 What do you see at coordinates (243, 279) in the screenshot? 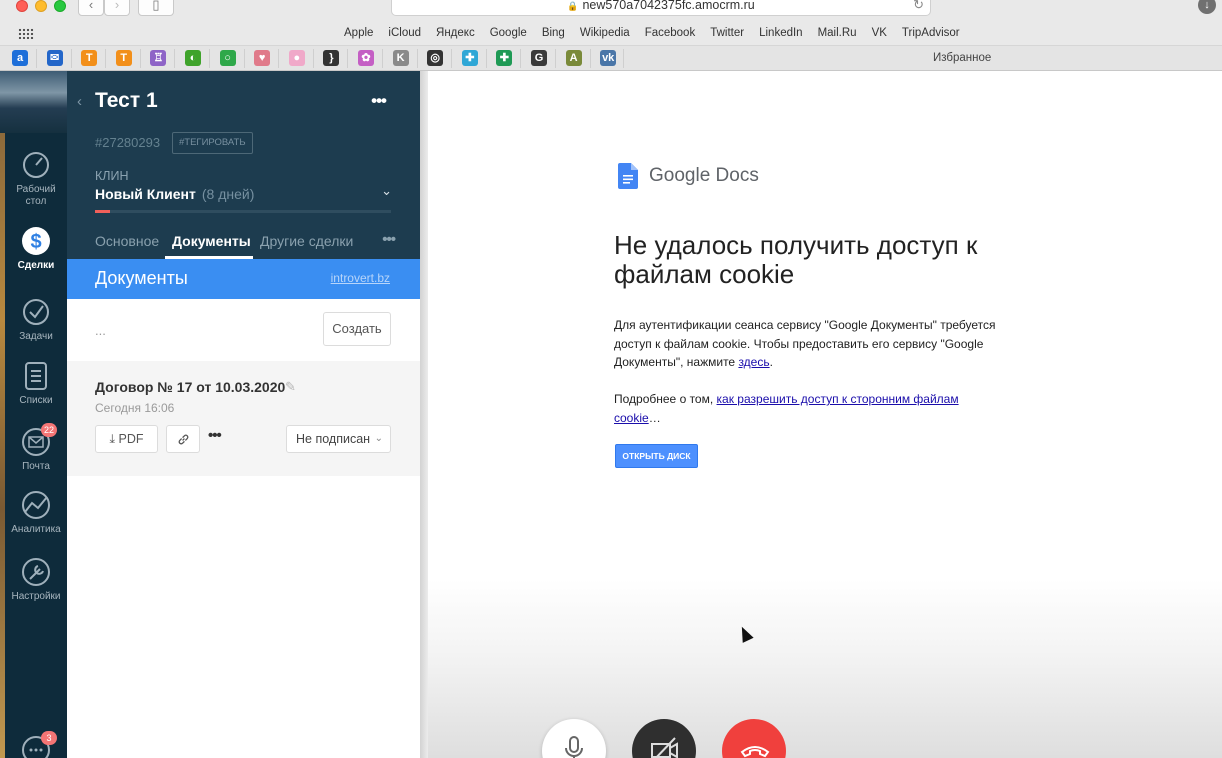
I see `documents-section-header: Документы introvert.bz` at bounding box center [243, 279].